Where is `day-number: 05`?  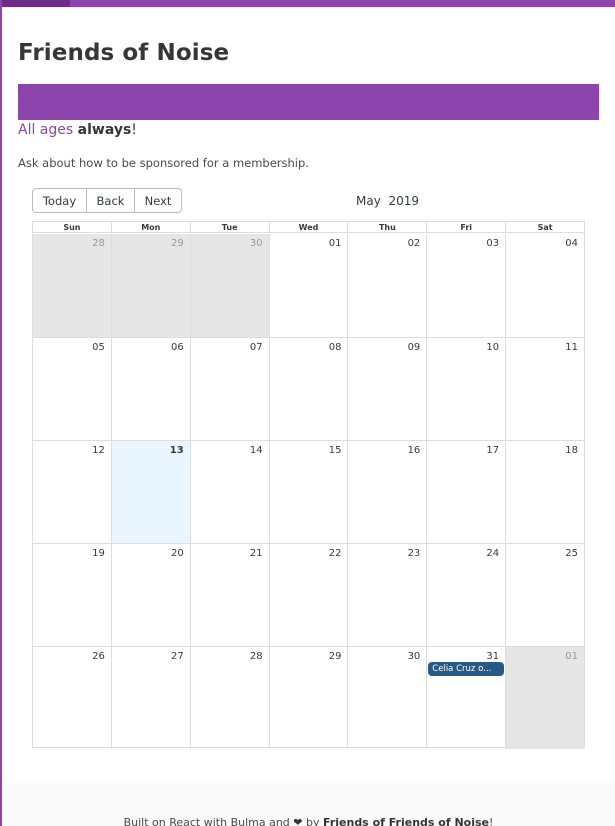
day-number: 05 is located at coordinates (98, 347).